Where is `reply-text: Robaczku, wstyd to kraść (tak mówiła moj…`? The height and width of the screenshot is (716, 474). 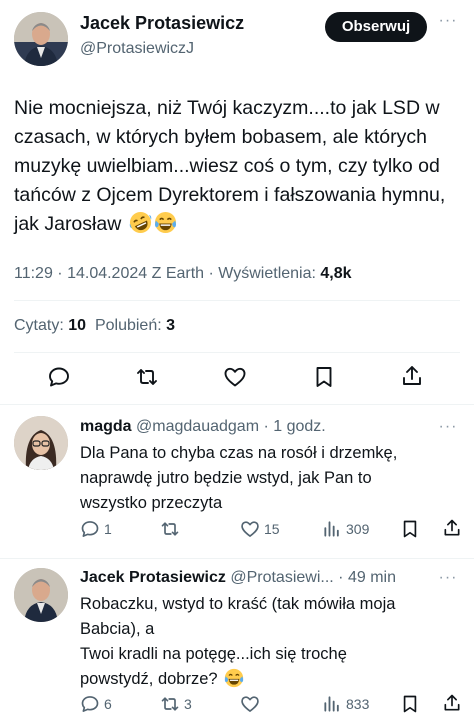 reply-text: Robaczku, wstyd to kraść (tak mówiła moj… is located at coordinates (270, 642).